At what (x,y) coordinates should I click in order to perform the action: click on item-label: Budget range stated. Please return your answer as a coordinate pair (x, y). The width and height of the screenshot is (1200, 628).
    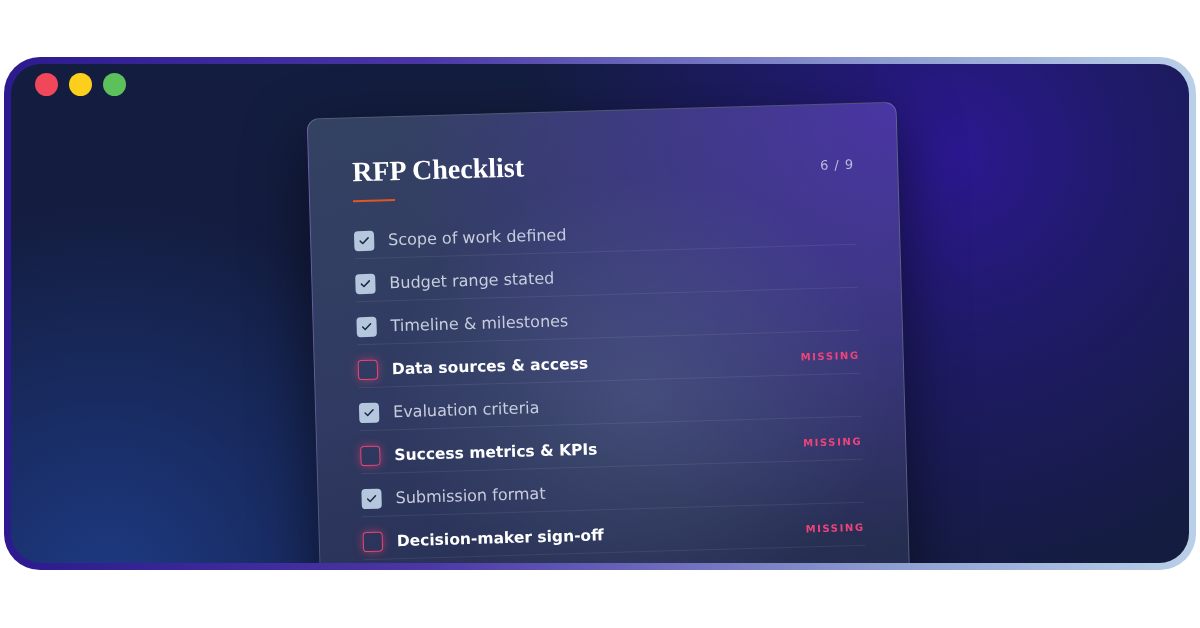
    Looking at the image, I should click on (472, 280).